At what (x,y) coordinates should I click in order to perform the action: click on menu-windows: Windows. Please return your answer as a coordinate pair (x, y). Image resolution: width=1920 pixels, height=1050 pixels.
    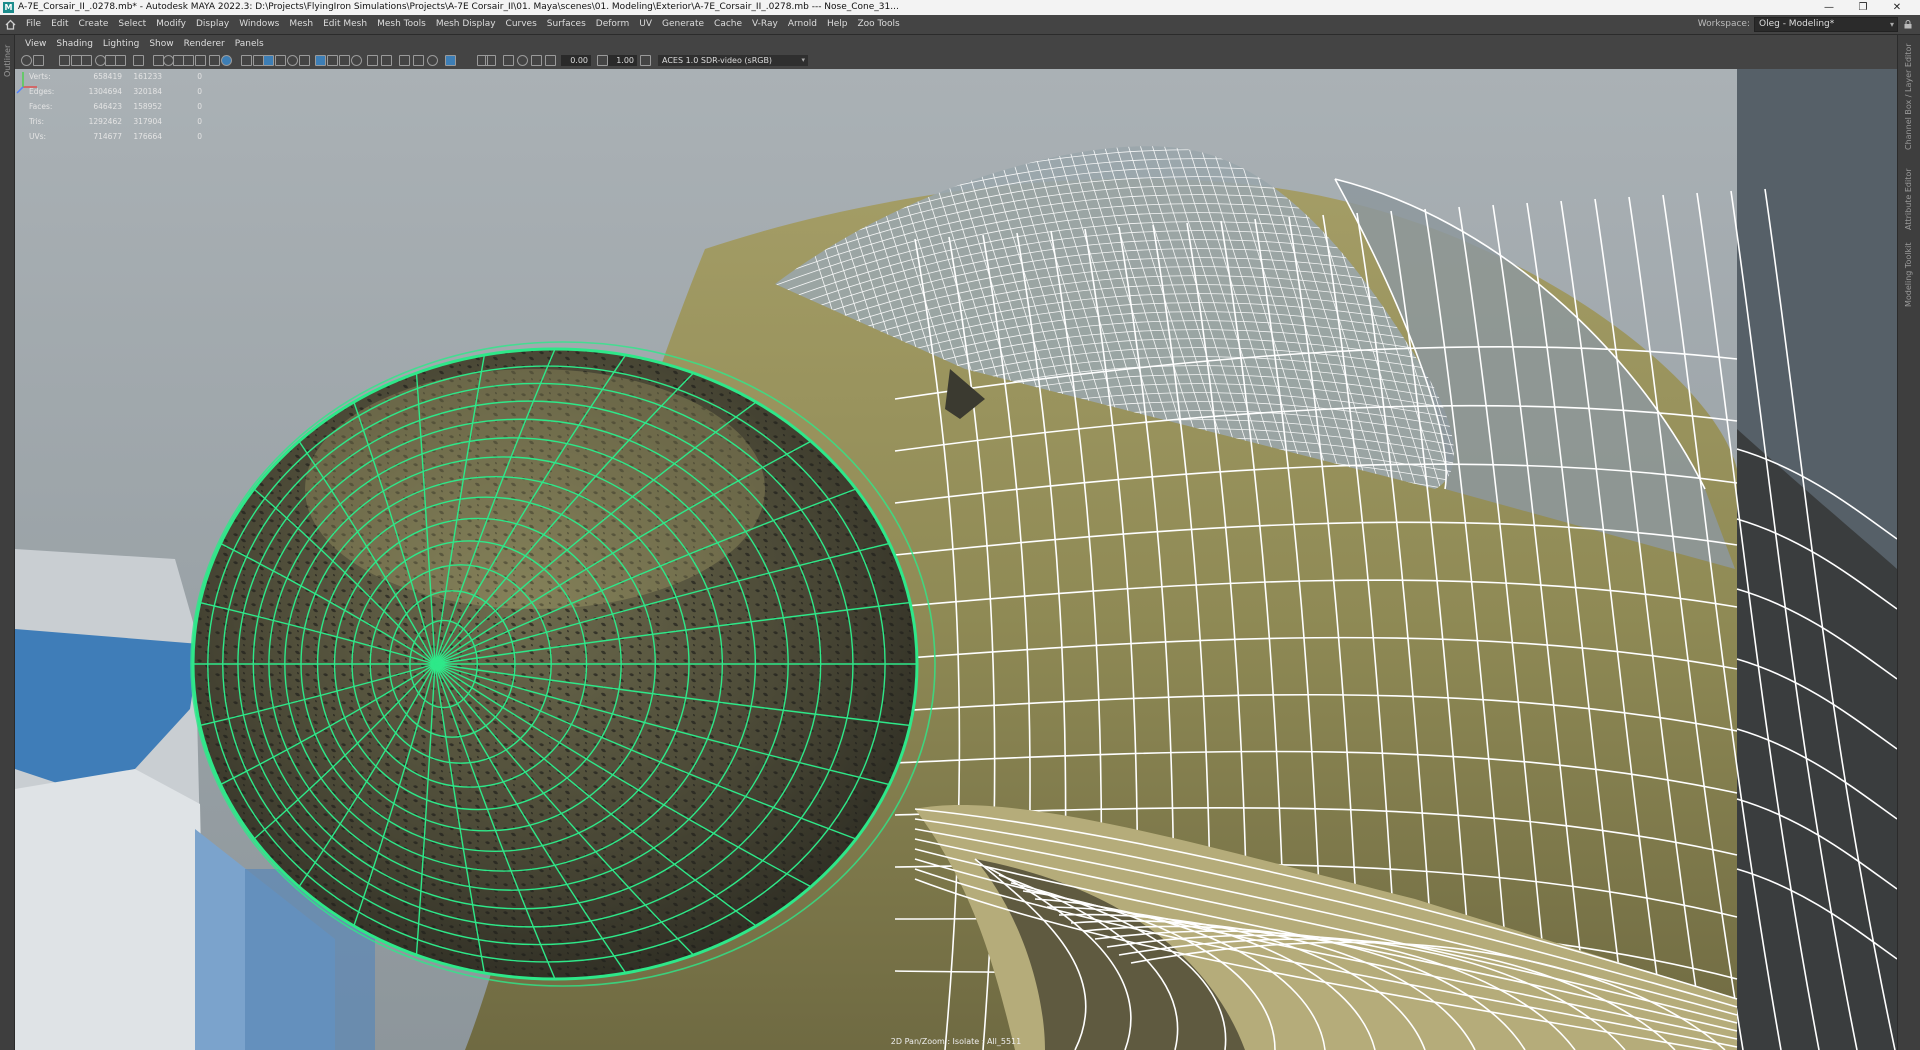
    Looking at the image, I should click on (262, 24).